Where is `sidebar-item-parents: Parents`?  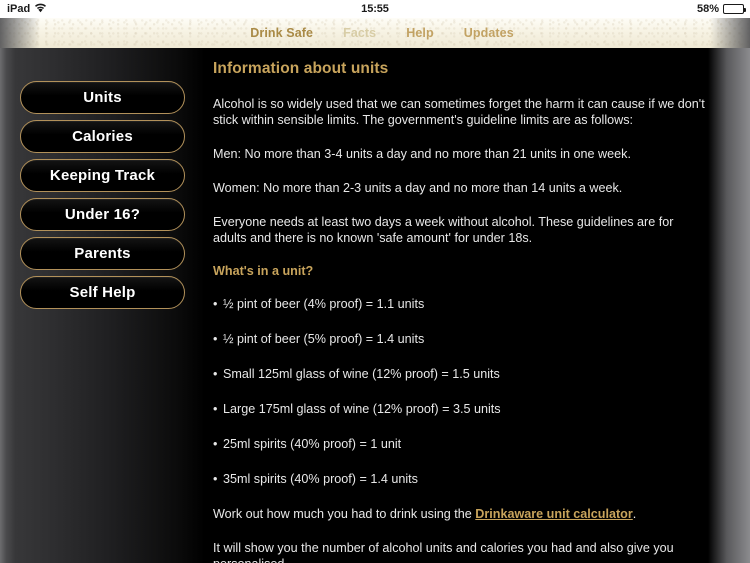 sidebar-item-parents: Parents is located at coordinates (102, 253).